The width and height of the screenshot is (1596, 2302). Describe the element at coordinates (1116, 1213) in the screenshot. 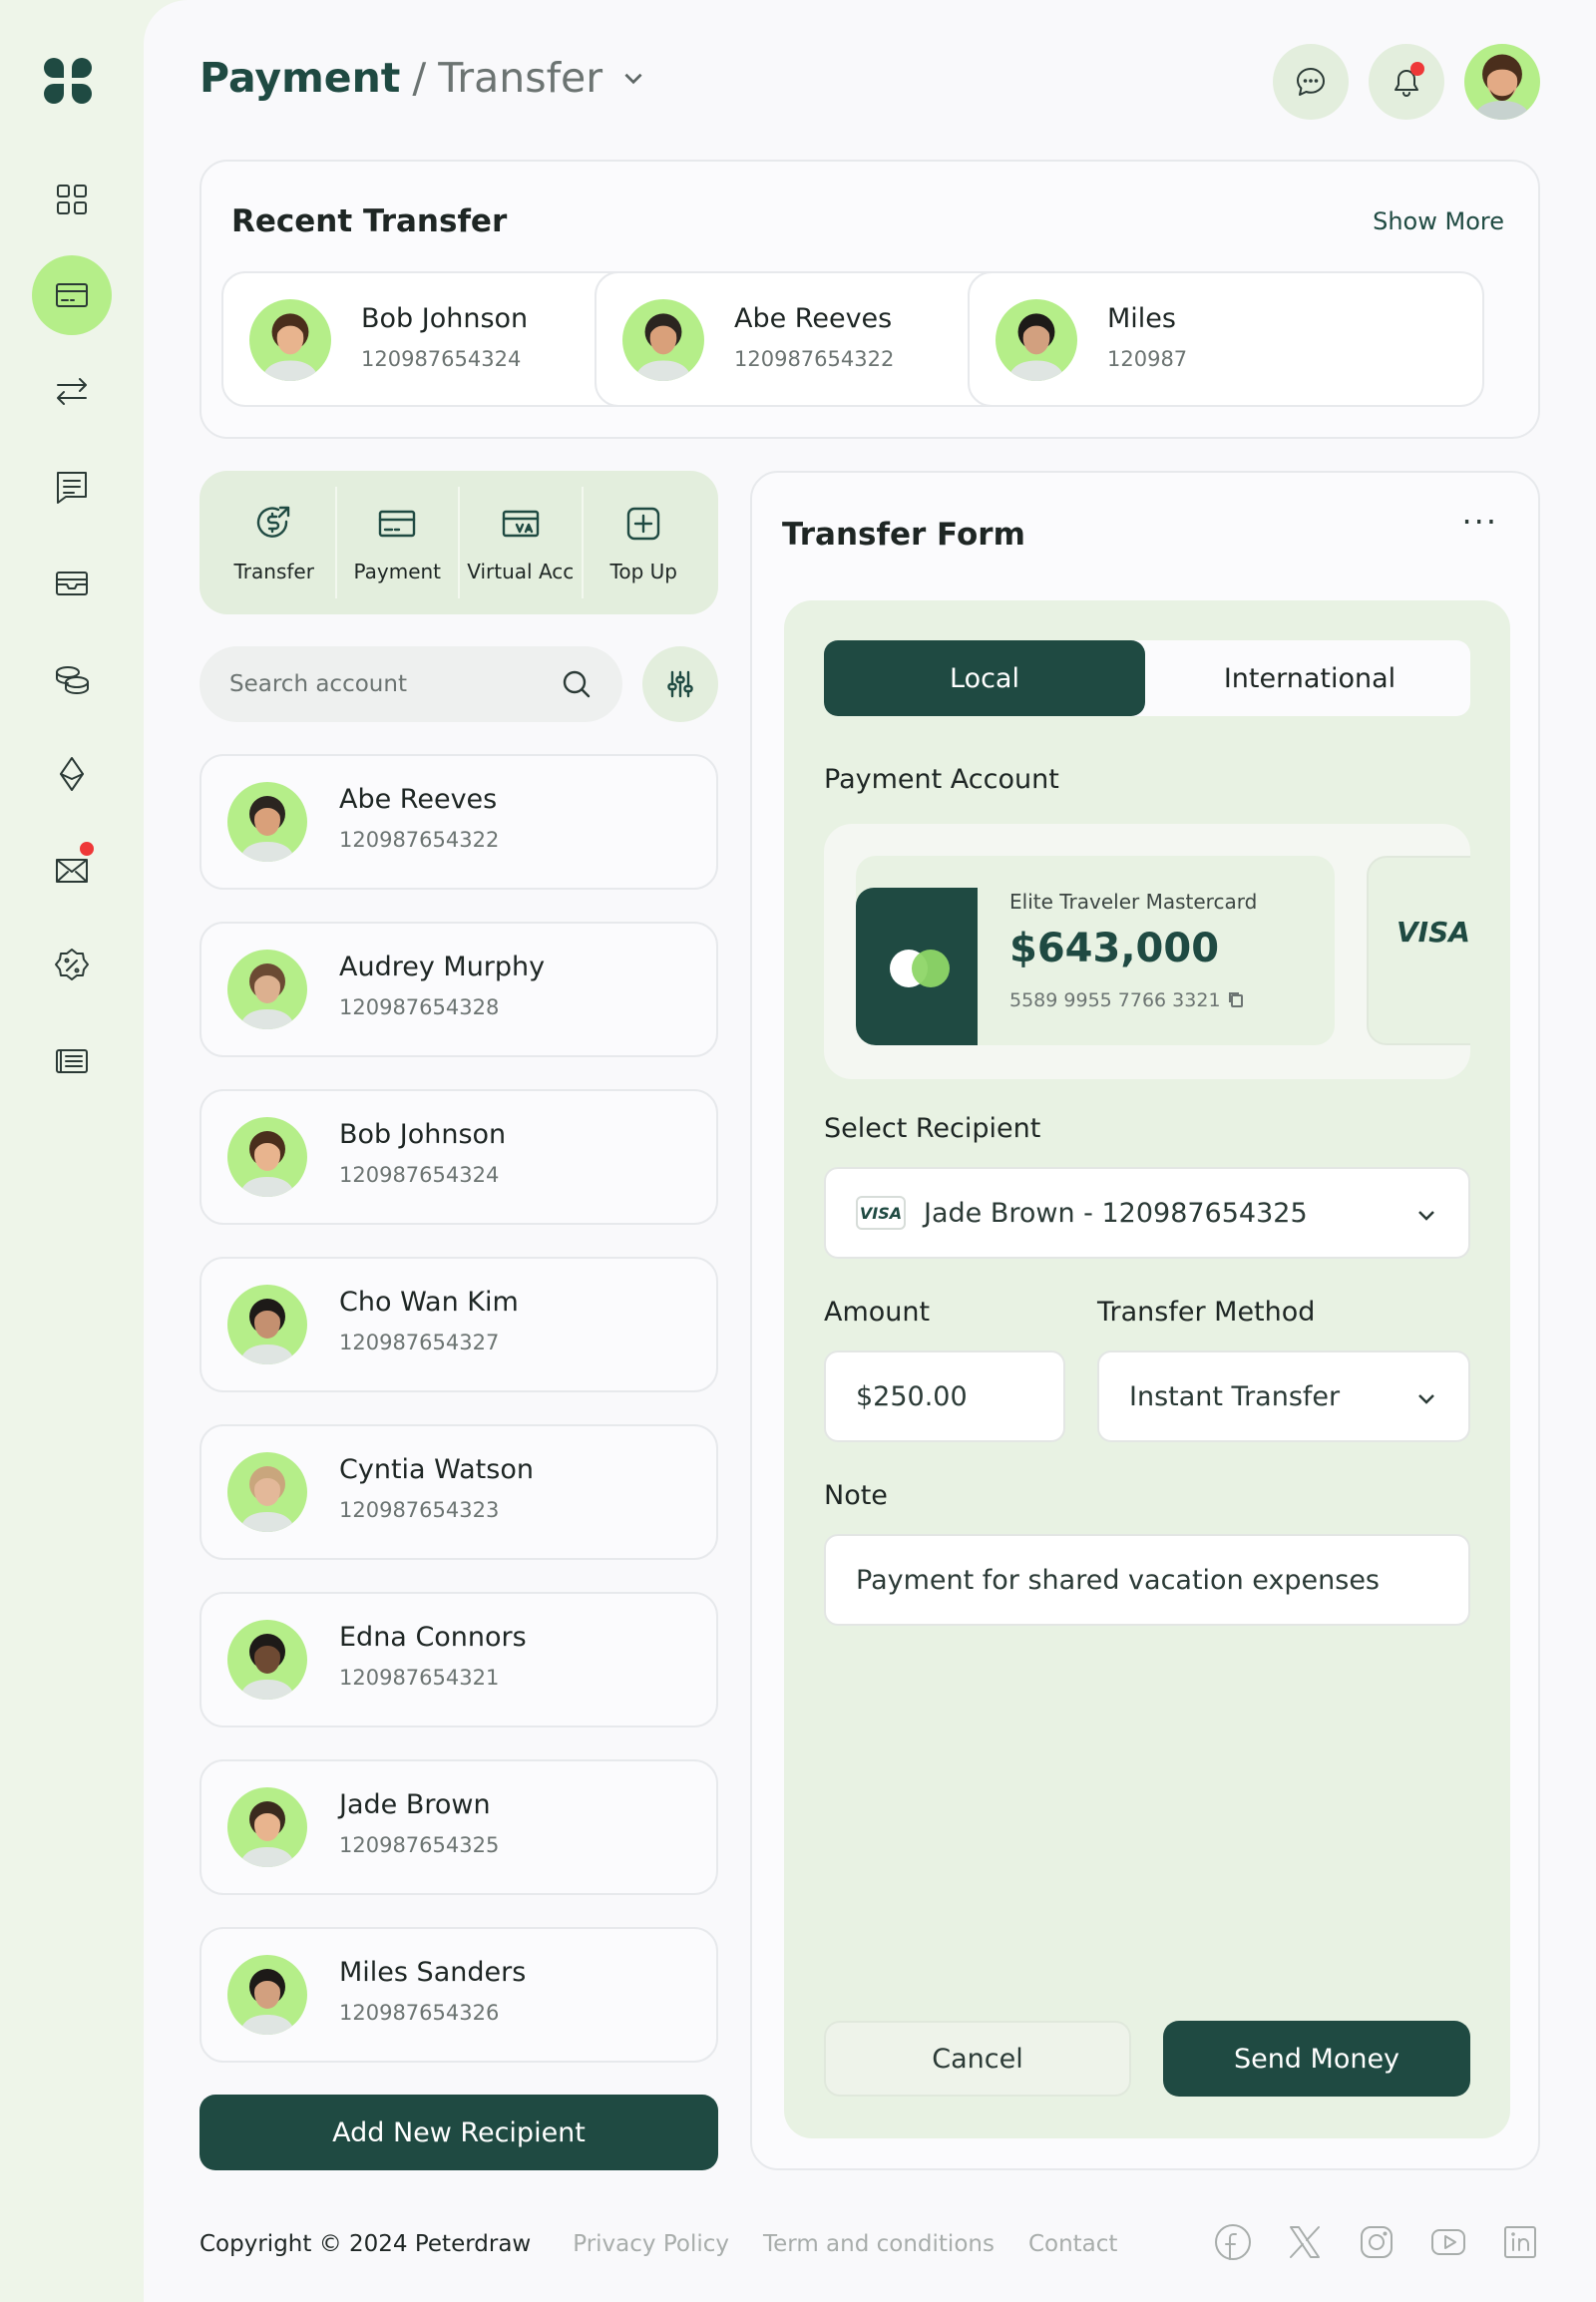

I see `recipient-select-value: Jade Brown - 120987654325` at that location.